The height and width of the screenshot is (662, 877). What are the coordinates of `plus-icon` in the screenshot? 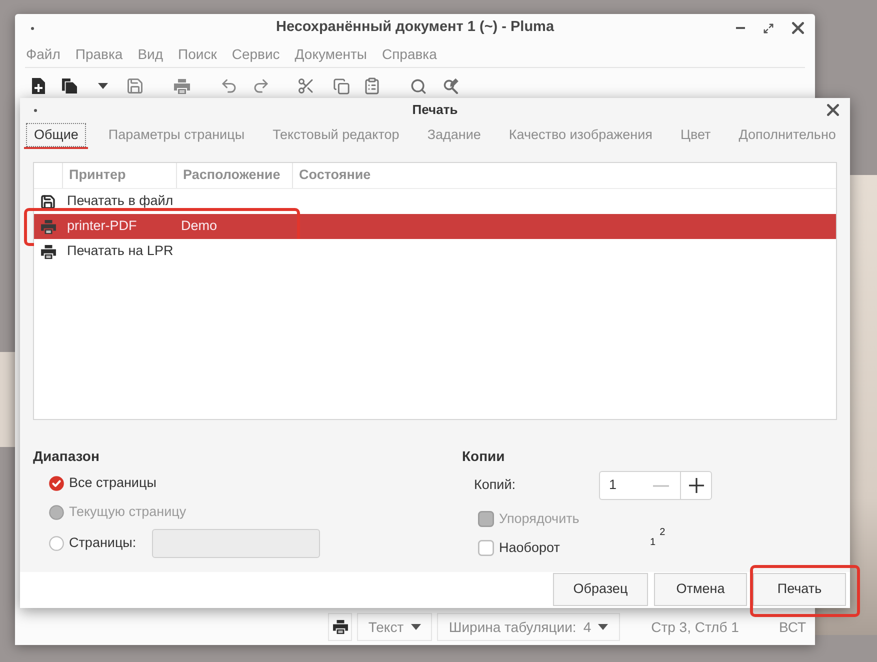 It's located at (696, 485).